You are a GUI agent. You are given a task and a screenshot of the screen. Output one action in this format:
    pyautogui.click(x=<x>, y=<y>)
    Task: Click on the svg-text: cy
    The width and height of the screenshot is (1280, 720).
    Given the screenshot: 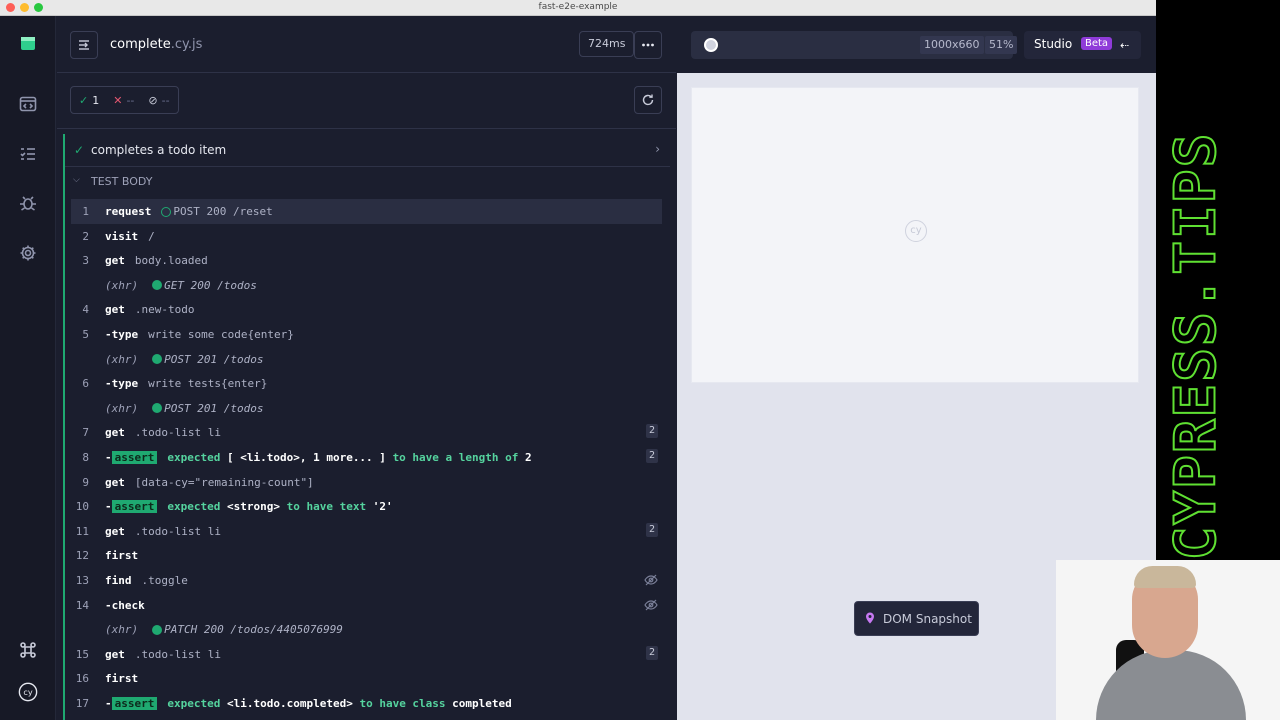 What is the action you would take?
    pyautogui.click(x=27, y=692)
    